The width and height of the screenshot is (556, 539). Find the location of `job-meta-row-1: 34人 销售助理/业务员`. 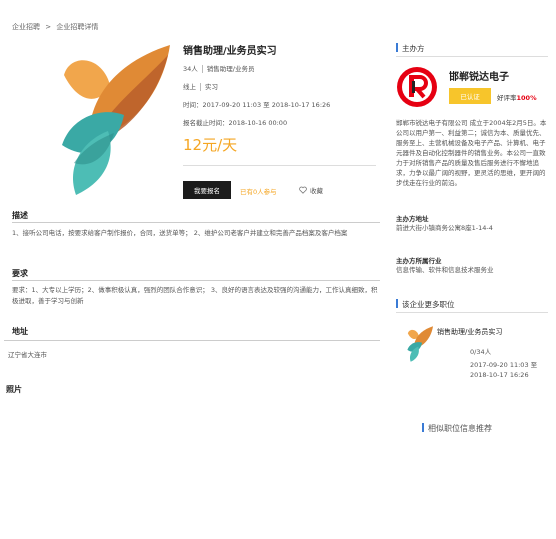

job-meta-row-1: 34人 销售助理/业务员 is located at coordinates (218, 68).